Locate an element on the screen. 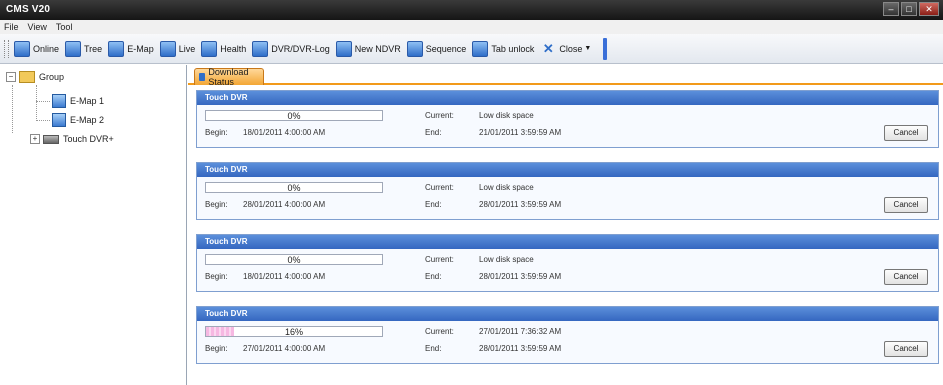 The height and width of the screenshot is (385, 943). tree-node-group: − Group is located at coordinates (35, 77).